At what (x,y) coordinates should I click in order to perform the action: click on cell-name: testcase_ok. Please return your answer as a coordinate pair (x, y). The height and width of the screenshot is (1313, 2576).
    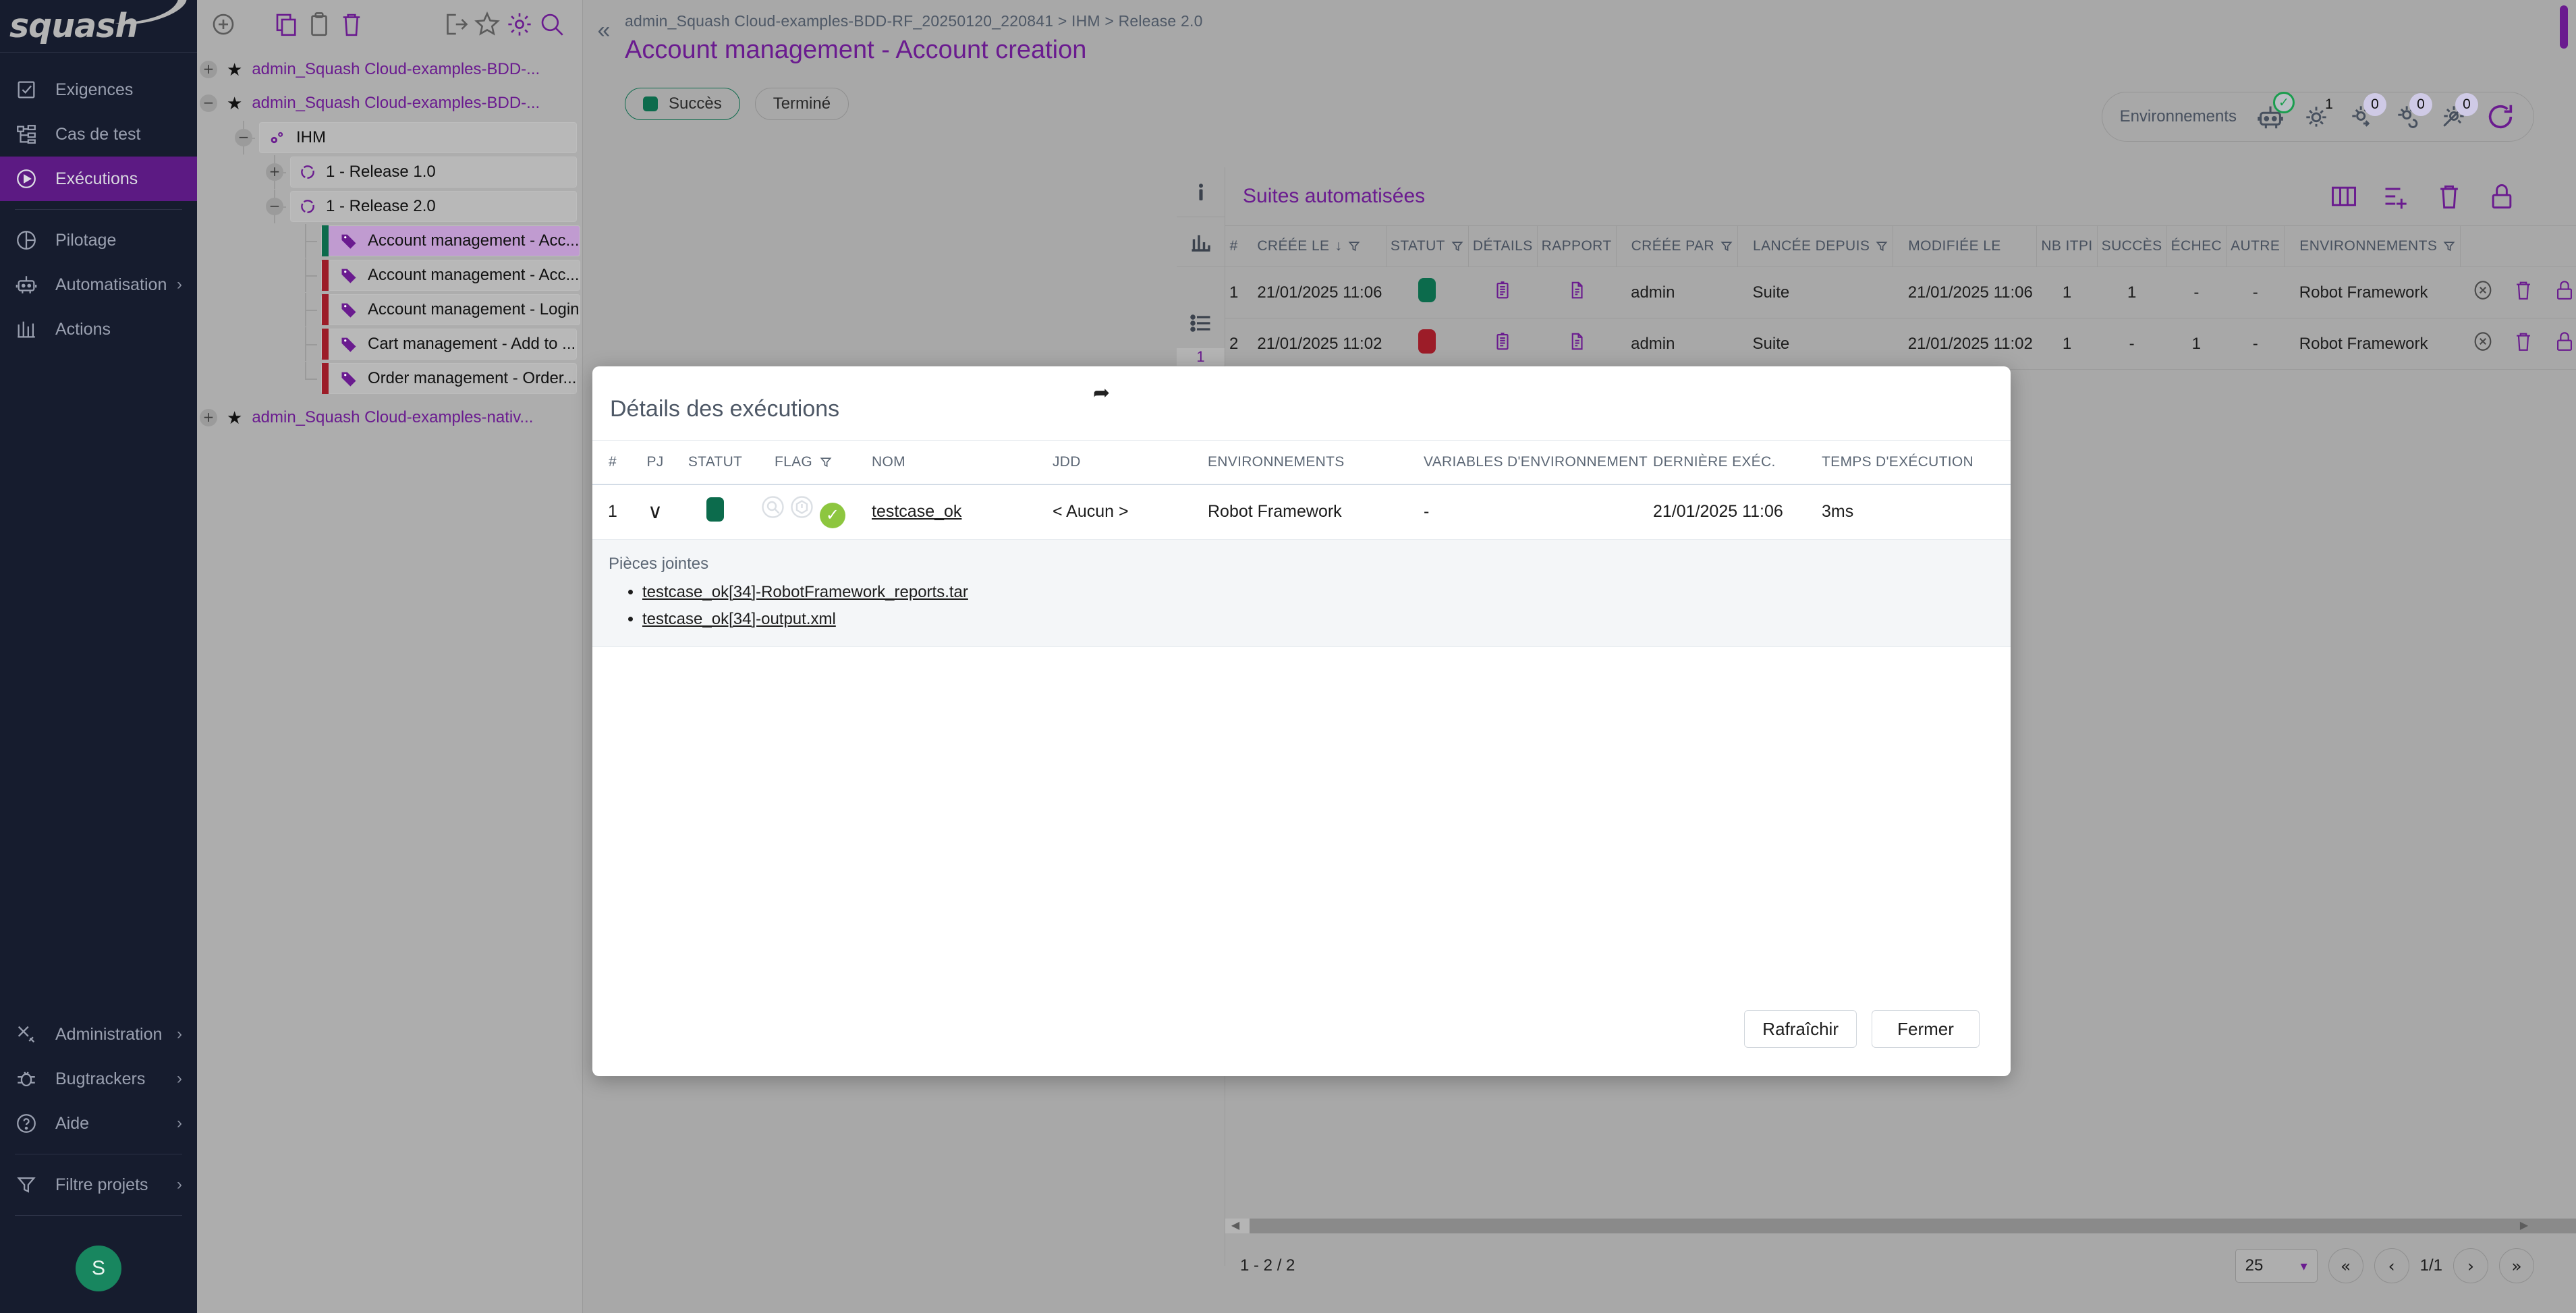
    Looking at the image, I should click on (952, 511).